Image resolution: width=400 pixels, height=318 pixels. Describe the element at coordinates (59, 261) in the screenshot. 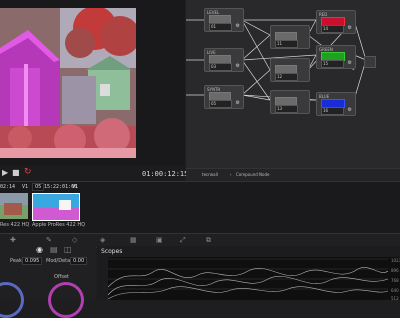

I see `mod-detail-label: Mod/Detail` at that location.